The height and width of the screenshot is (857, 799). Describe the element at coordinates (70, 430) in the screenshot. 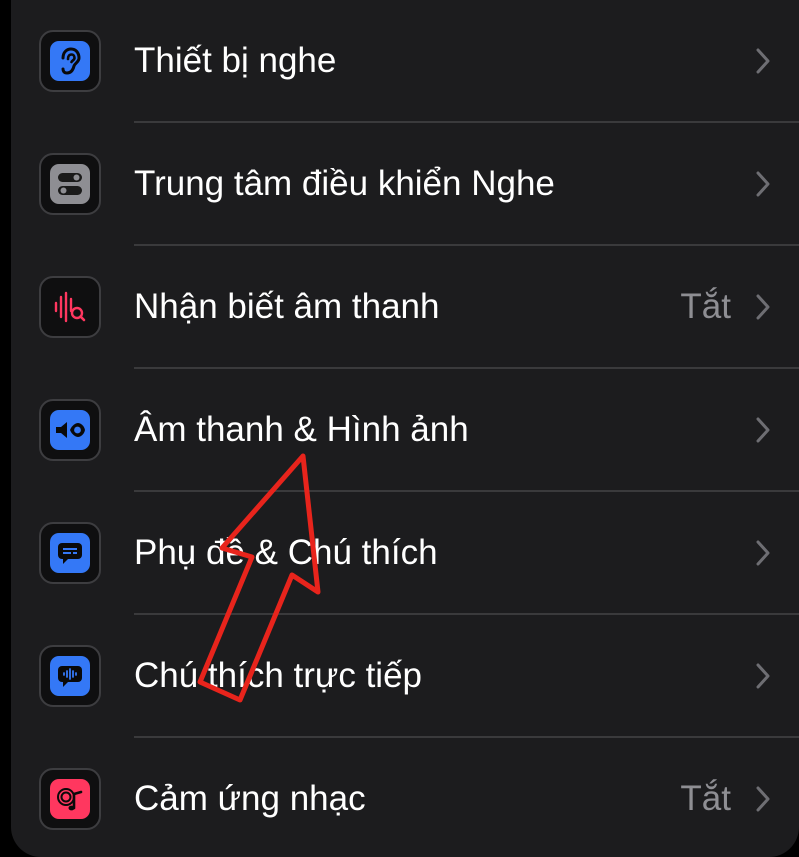

I see `speaker-eye-icon` at that location.